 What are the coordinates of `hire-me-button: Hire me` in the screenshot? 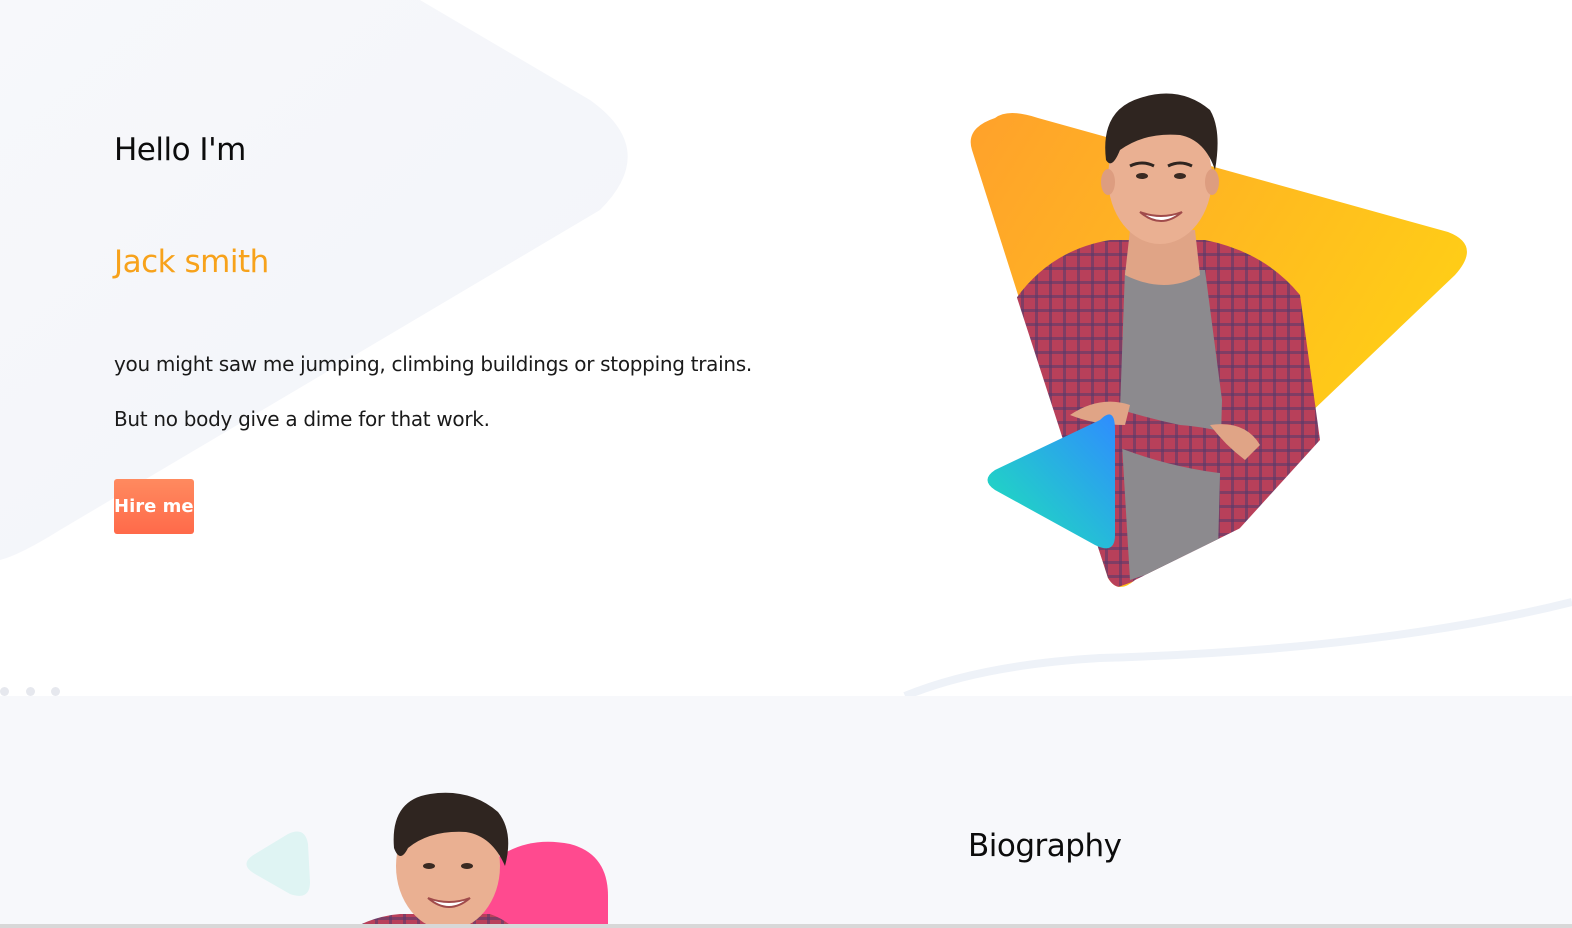 It's located at (154, 506).